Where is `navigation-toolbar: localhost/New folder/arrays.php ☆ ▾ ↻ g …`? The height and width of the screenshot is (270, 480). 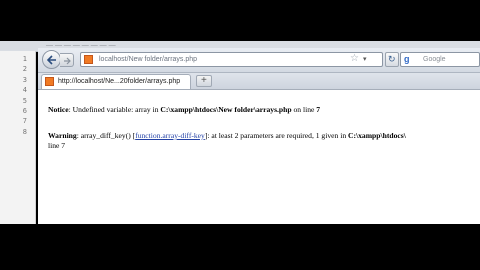 navigation-toolbar: localhost/New folder/arrays.php ☆ ▾ ↻ g … is located at coordinates (259, 60).